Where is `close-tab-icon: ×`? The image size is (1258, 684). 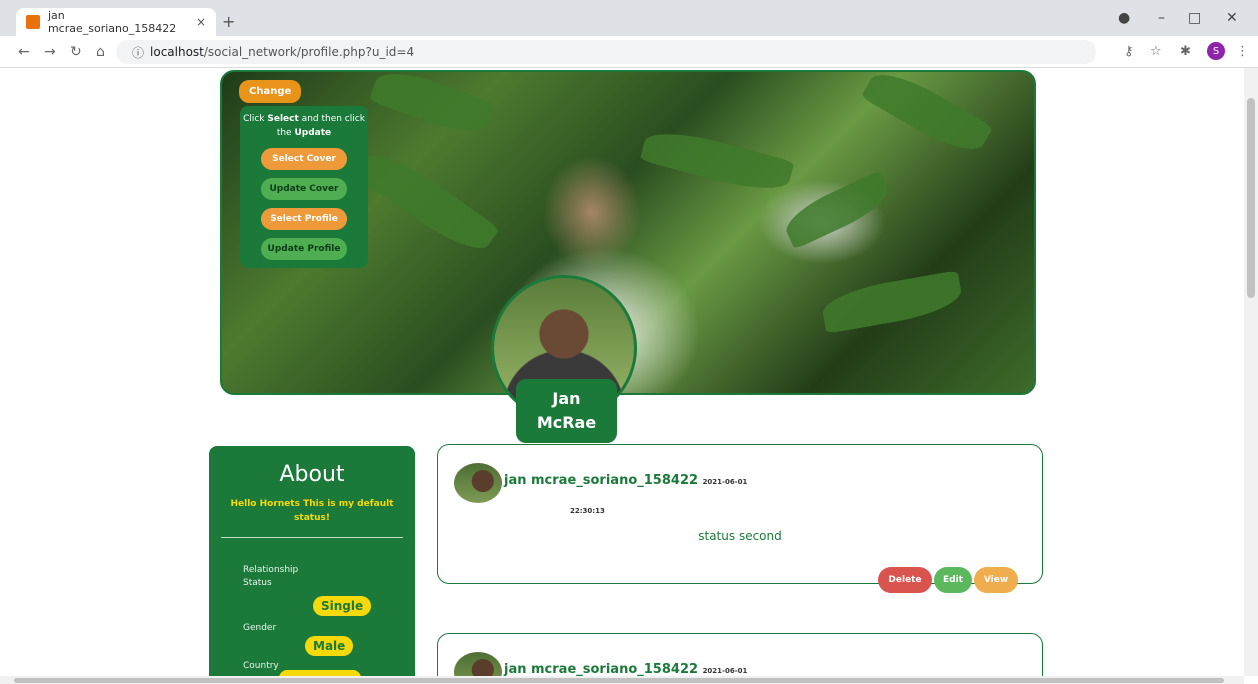
close-tab-icon: × is located at coordinates (201, 22).